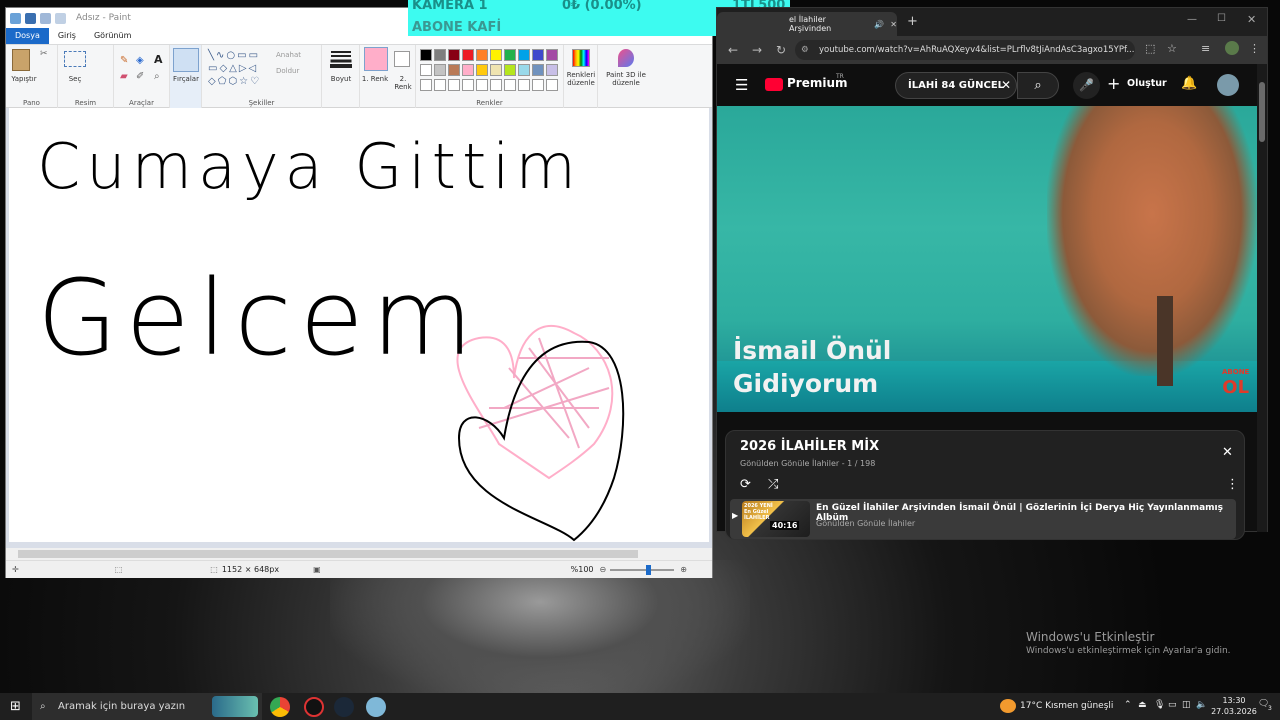 The width and height of the screenshot is (1280, 720). What do you see at coordinates (741, 85) in the screenshot?
I see `hamburger-menu-icon: ☰` at bounding box center [741, 85].